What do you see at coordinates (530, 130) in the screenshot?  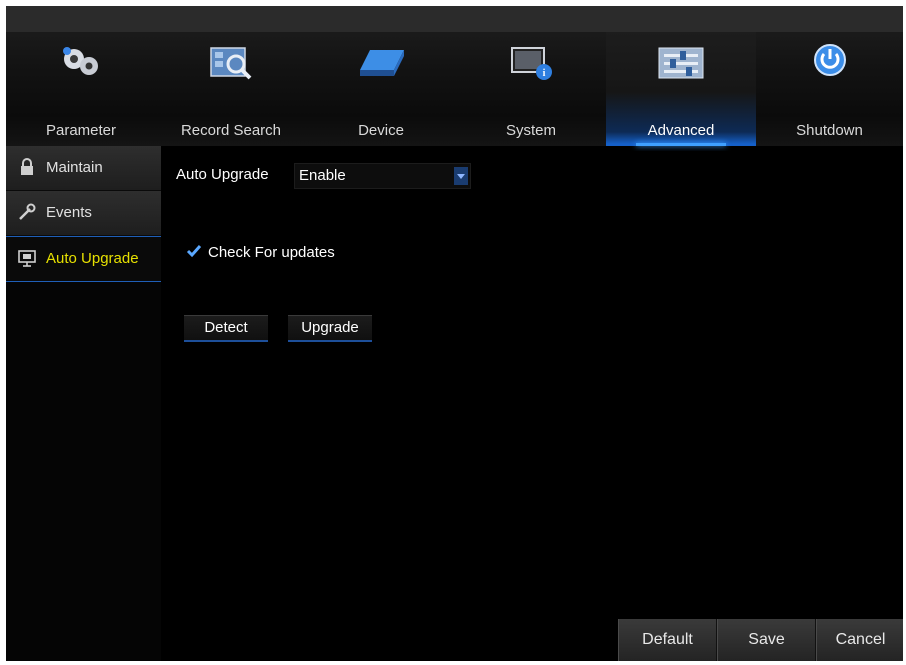 I see `tab-label: System` at bounding box center [530, 130].